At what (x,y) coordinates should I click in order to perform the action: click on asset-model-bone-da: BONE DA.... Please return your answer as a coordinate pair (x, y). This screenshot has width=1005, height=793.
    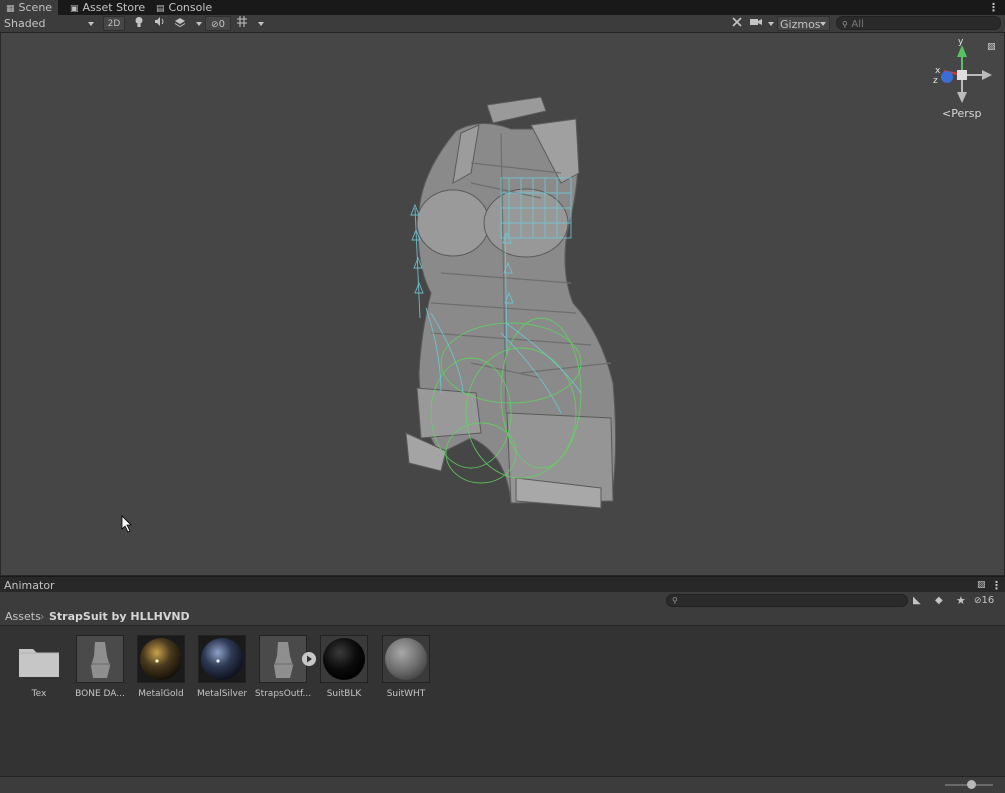
    Looking at the image, I should click on (100, 667).